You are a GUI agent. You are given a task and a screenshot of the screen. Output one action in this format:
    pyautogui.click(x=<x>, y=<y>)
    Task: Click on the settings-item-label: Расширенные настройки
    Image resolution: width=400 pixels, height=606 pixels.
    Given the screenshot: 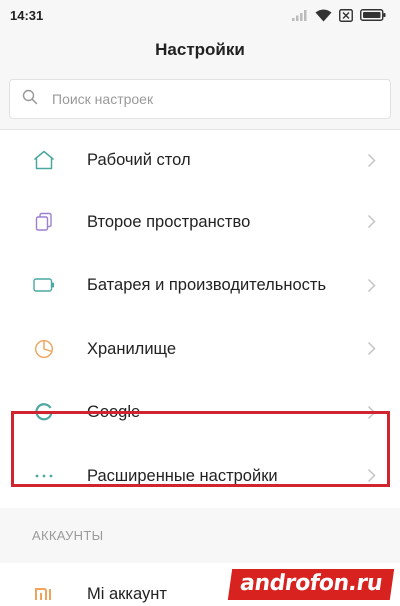 What is the action you would take?
    pyautogui.click(x=182, y=475)
    